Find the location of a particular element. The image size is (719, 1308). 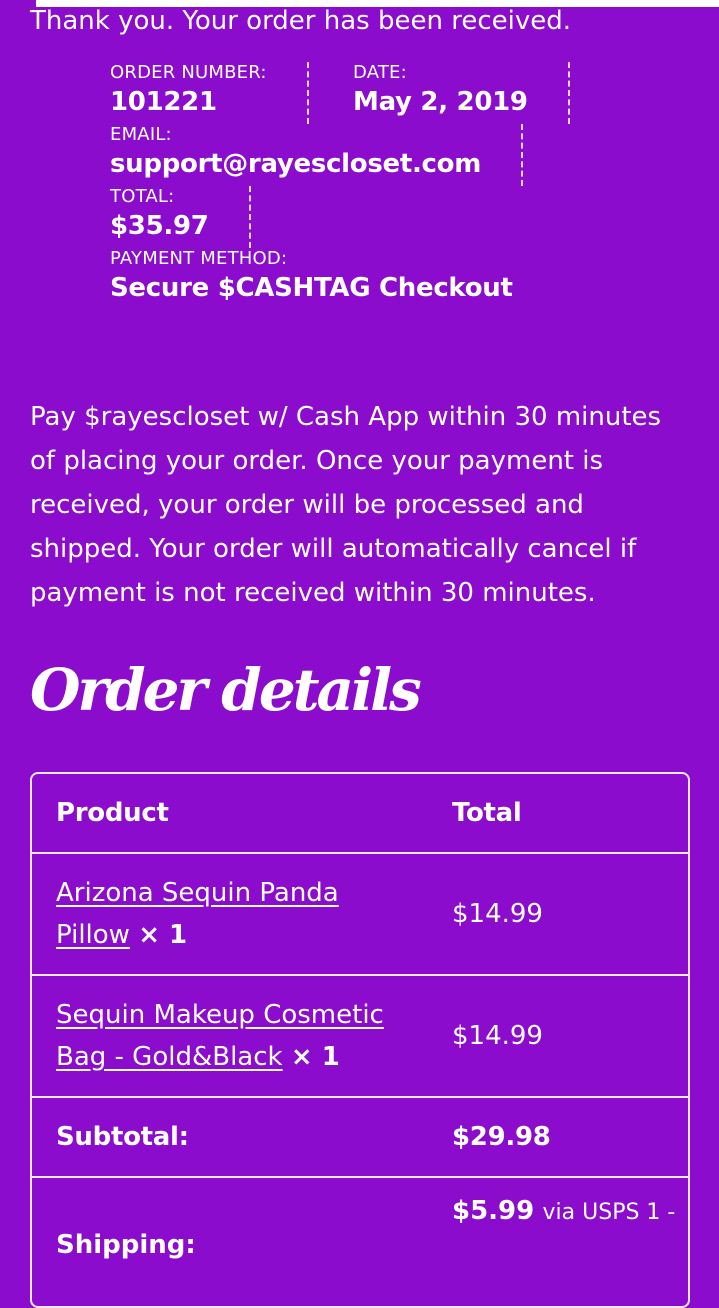

payment-method-item: PAYMENT METHOD: Secure $CASHTAG Checkout is located at coordinates (331, 279).